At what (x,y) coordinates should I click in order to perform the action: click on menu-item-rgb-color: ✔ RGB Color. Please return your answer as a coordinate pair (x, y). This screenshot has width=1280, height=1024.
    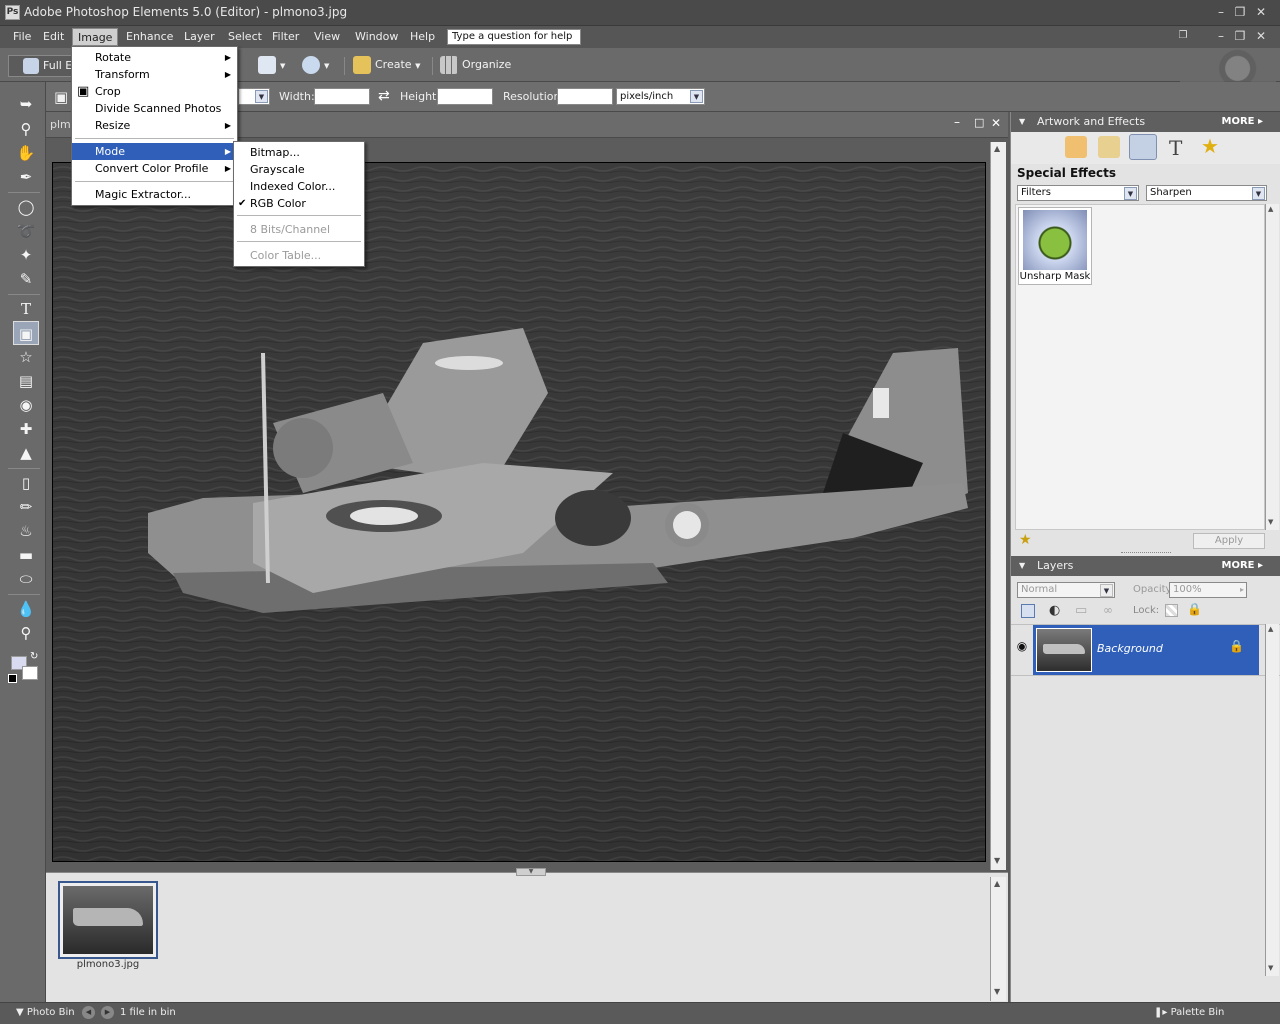
    Looking at the image, I should click on (299, 203).